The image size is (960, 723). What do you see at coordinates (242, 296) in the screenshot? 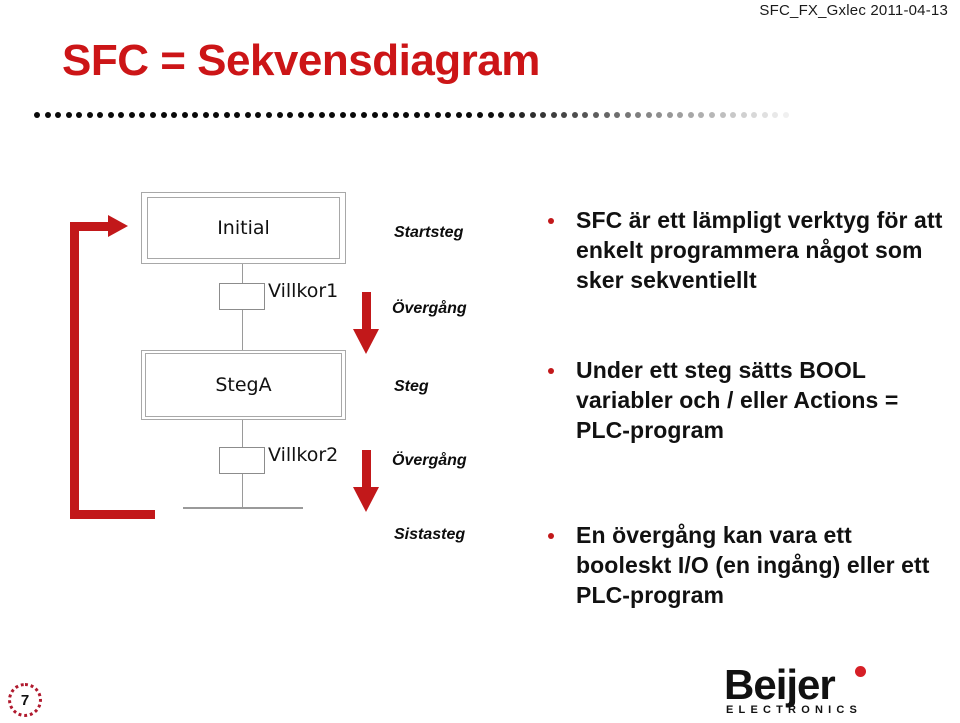
I see `sfc-transition-villkor1-box` at bounding box center [242, 296].